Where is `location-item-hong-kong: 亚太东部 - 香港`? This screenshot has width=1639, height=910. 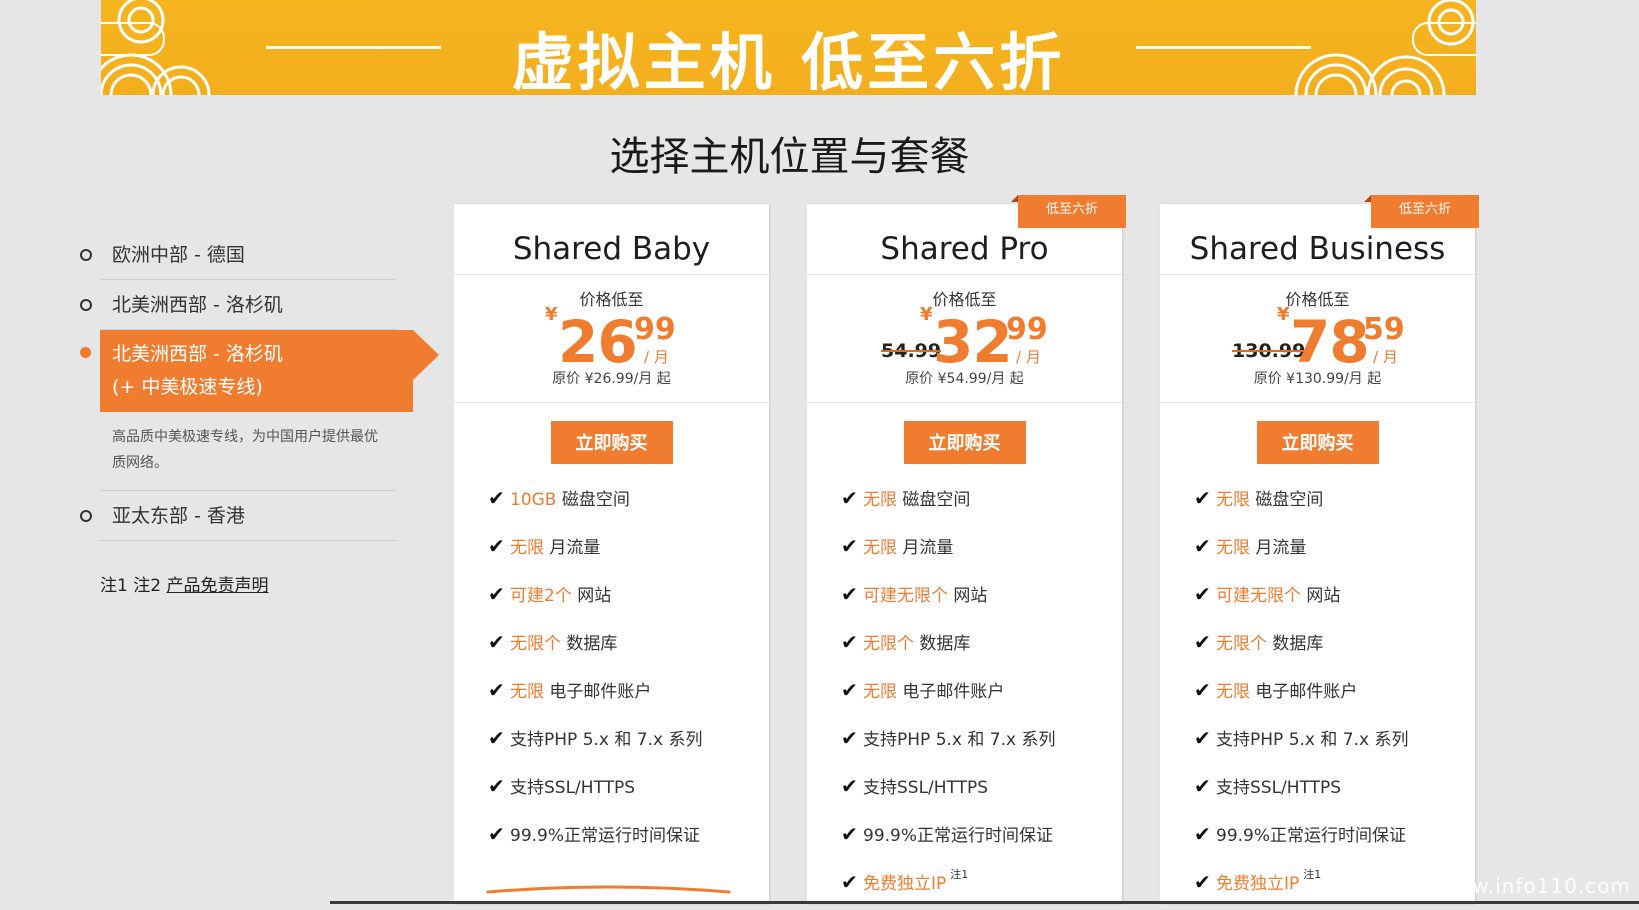 location-item-hong-kong: 亚太东部 - 香港 is located at coordinates (238, 516).